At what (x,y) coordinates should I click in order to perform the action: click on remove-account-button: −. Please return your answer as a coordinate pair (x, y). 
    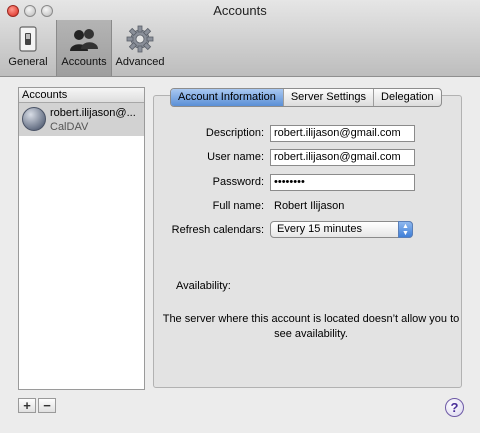
    Looking at the image, I should click on (47, 405).